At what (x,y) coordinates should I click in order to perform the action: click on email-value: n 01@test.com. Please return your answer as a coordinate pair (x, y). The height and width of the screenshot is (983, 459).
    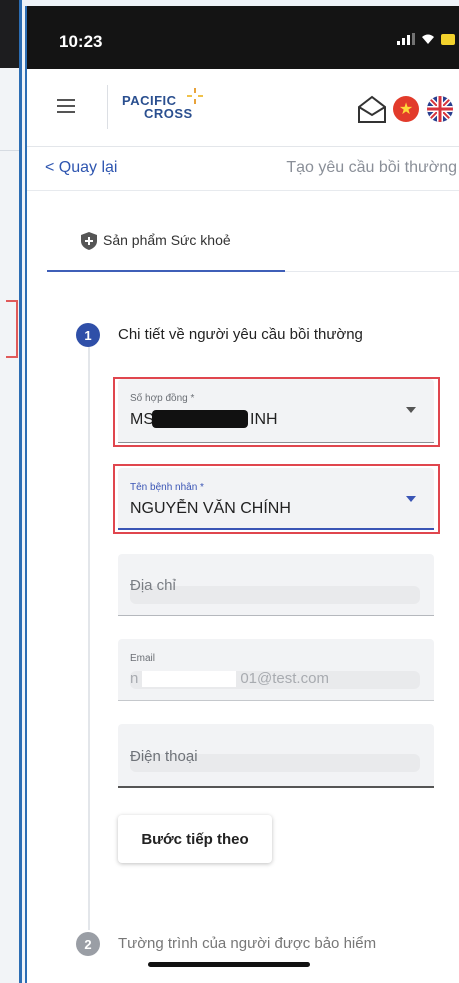
    Looking at the image, I should click on (229, 679).